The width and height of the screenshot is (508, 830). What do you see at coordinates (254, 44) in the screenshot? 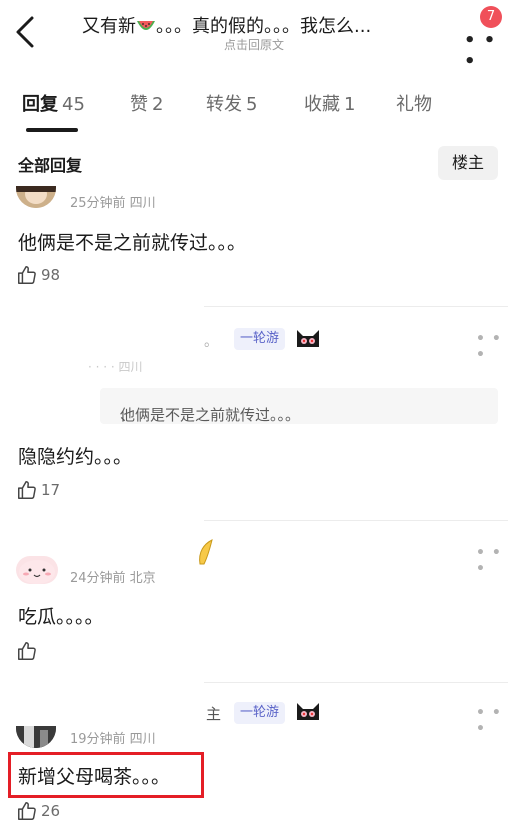
I see `back-to-original-link: 点击回原文` at bounding box center [254, 44].